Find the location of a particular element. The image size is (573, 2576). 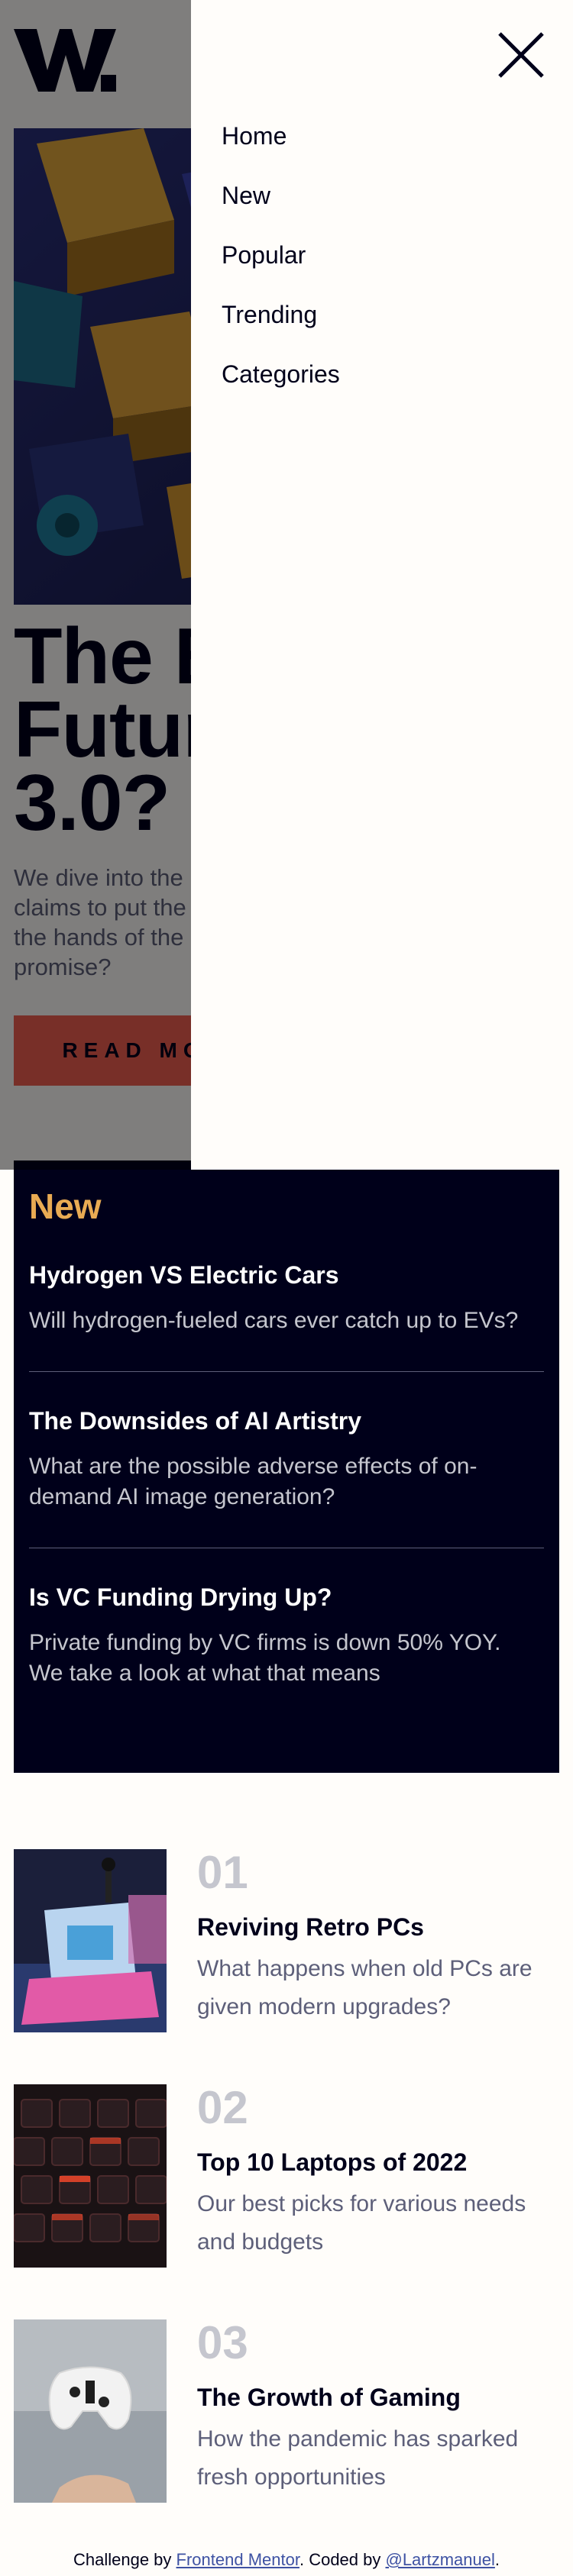

author-link: @Lartzmanuel is located at coordinates (439, 2559).